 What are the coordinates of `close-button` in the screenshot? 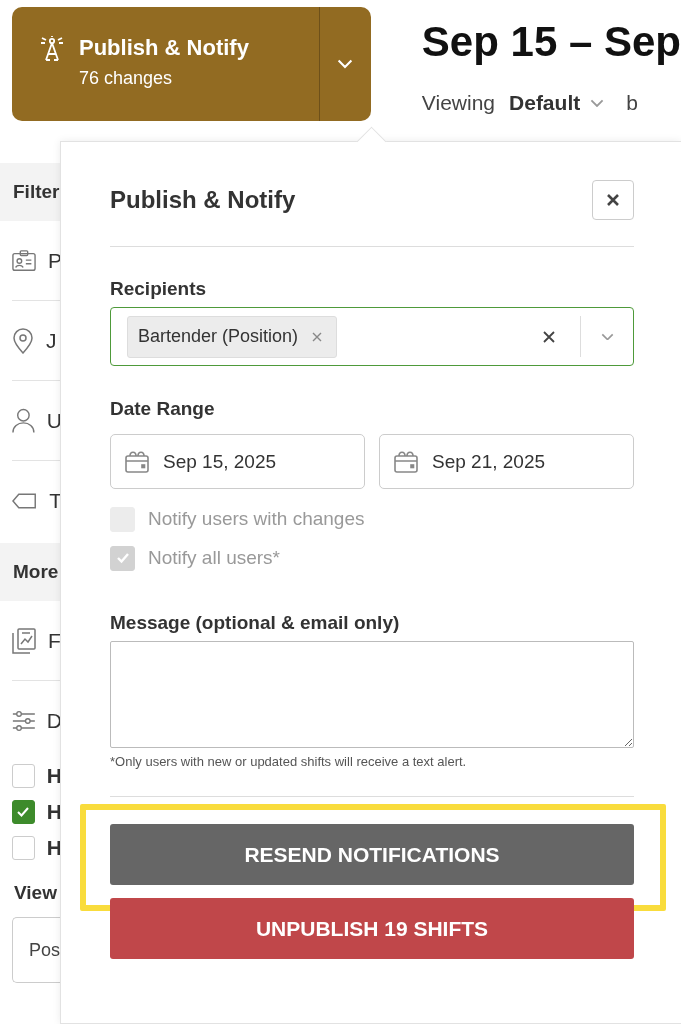 It's located at (613, 200).